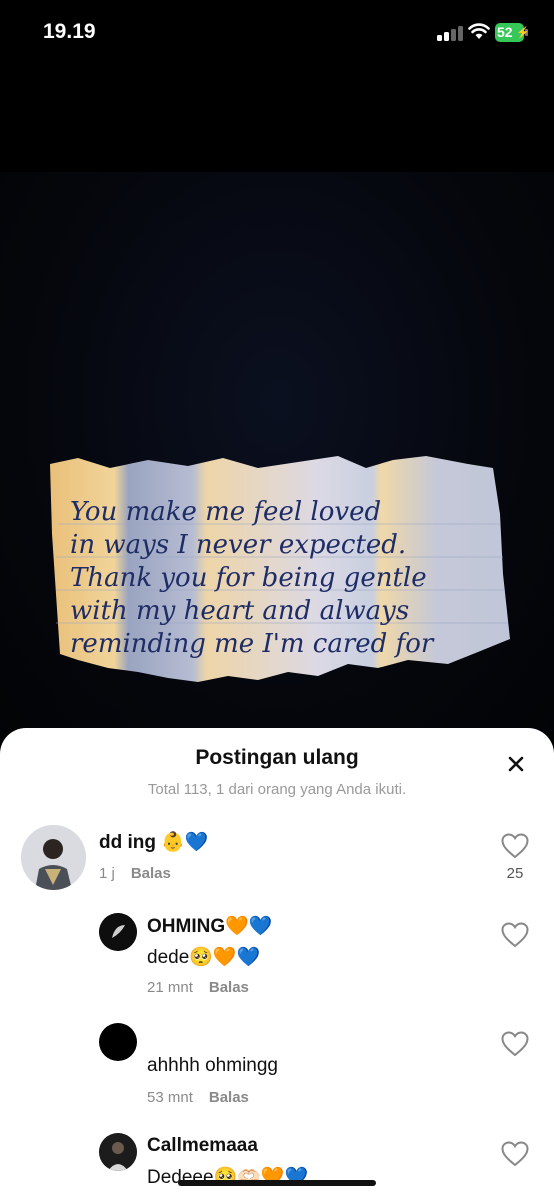  What do you see at coordinates (198, 987) in the screenshot?
I see `comment-meta: 21 mnt Balas` at bounding box center [198, 987].